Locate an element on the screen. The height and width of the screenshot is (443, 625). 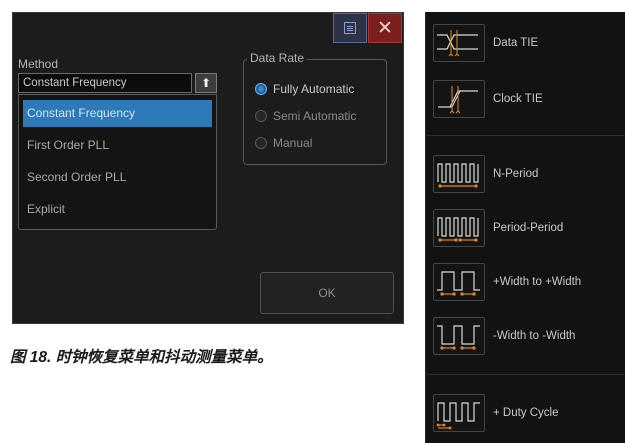
arrow-up-icon: ⬆ is located at coordinates (206, 83).